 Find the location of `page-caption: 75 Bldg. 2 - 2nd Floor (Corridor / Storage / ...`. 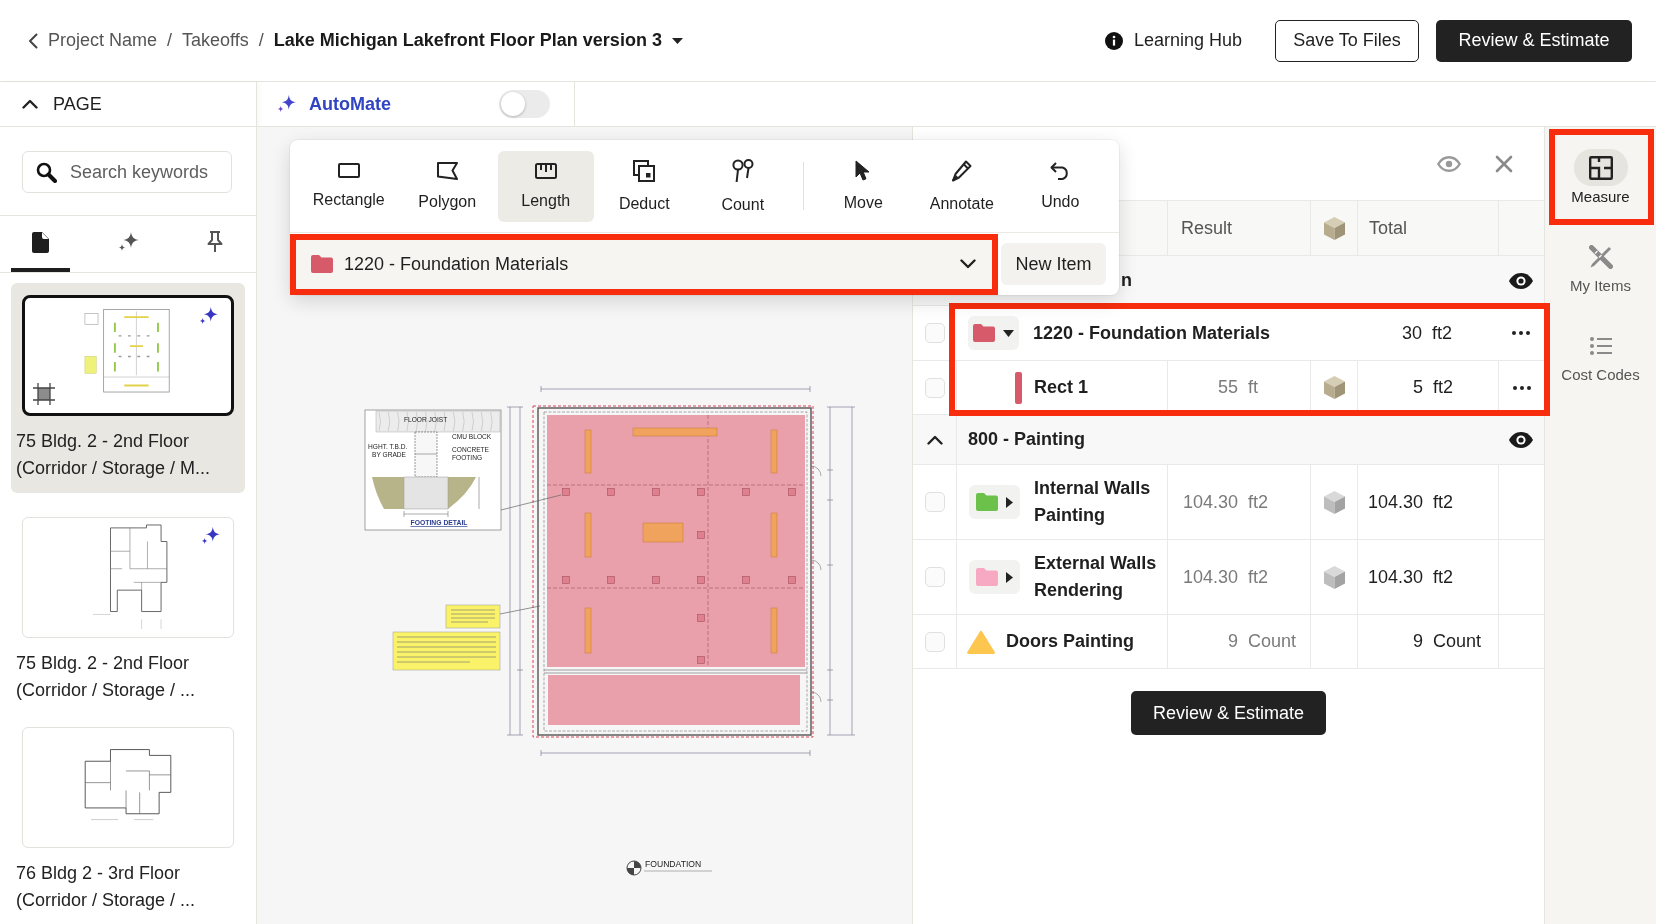

page-caption: 75 Bldg. 2 - 2nd Floor (Corridor / Storage / ... is located at coordinates (106, 677).